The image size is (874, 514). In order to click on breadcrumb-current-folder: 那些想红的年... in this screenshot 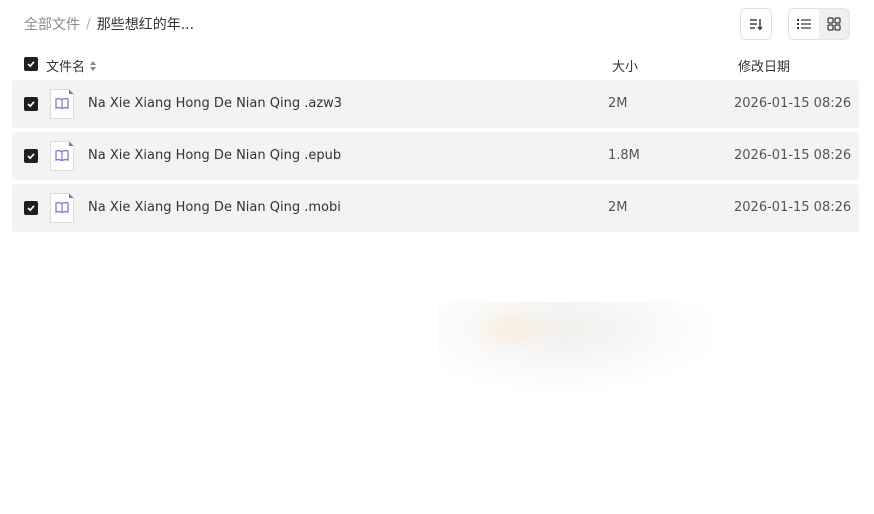, I will do `click(145, 25)`.